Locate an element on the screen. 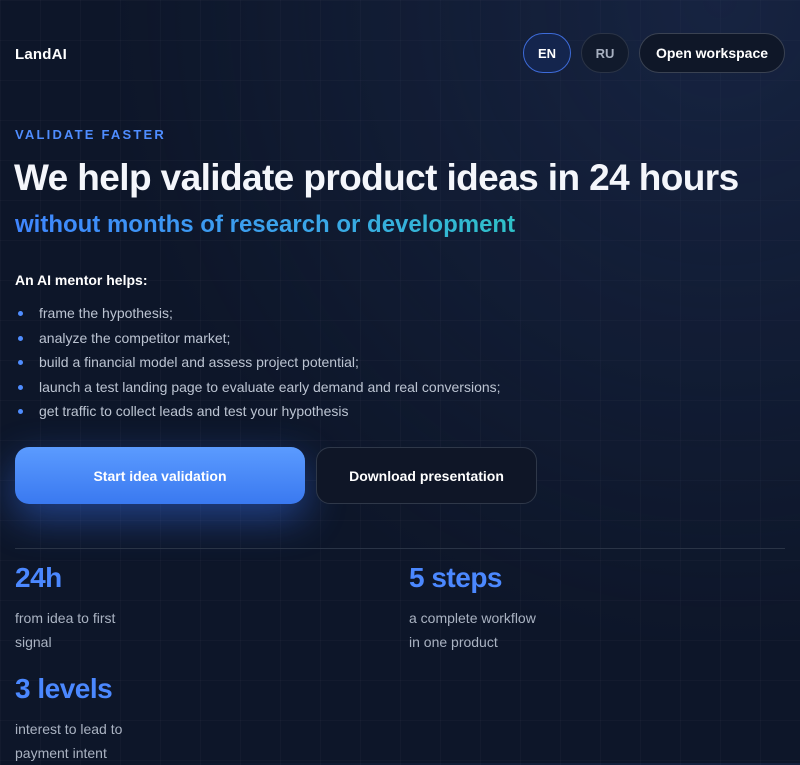  stat-card: 24h from idea to first signal is located at coordinates (85, 608).